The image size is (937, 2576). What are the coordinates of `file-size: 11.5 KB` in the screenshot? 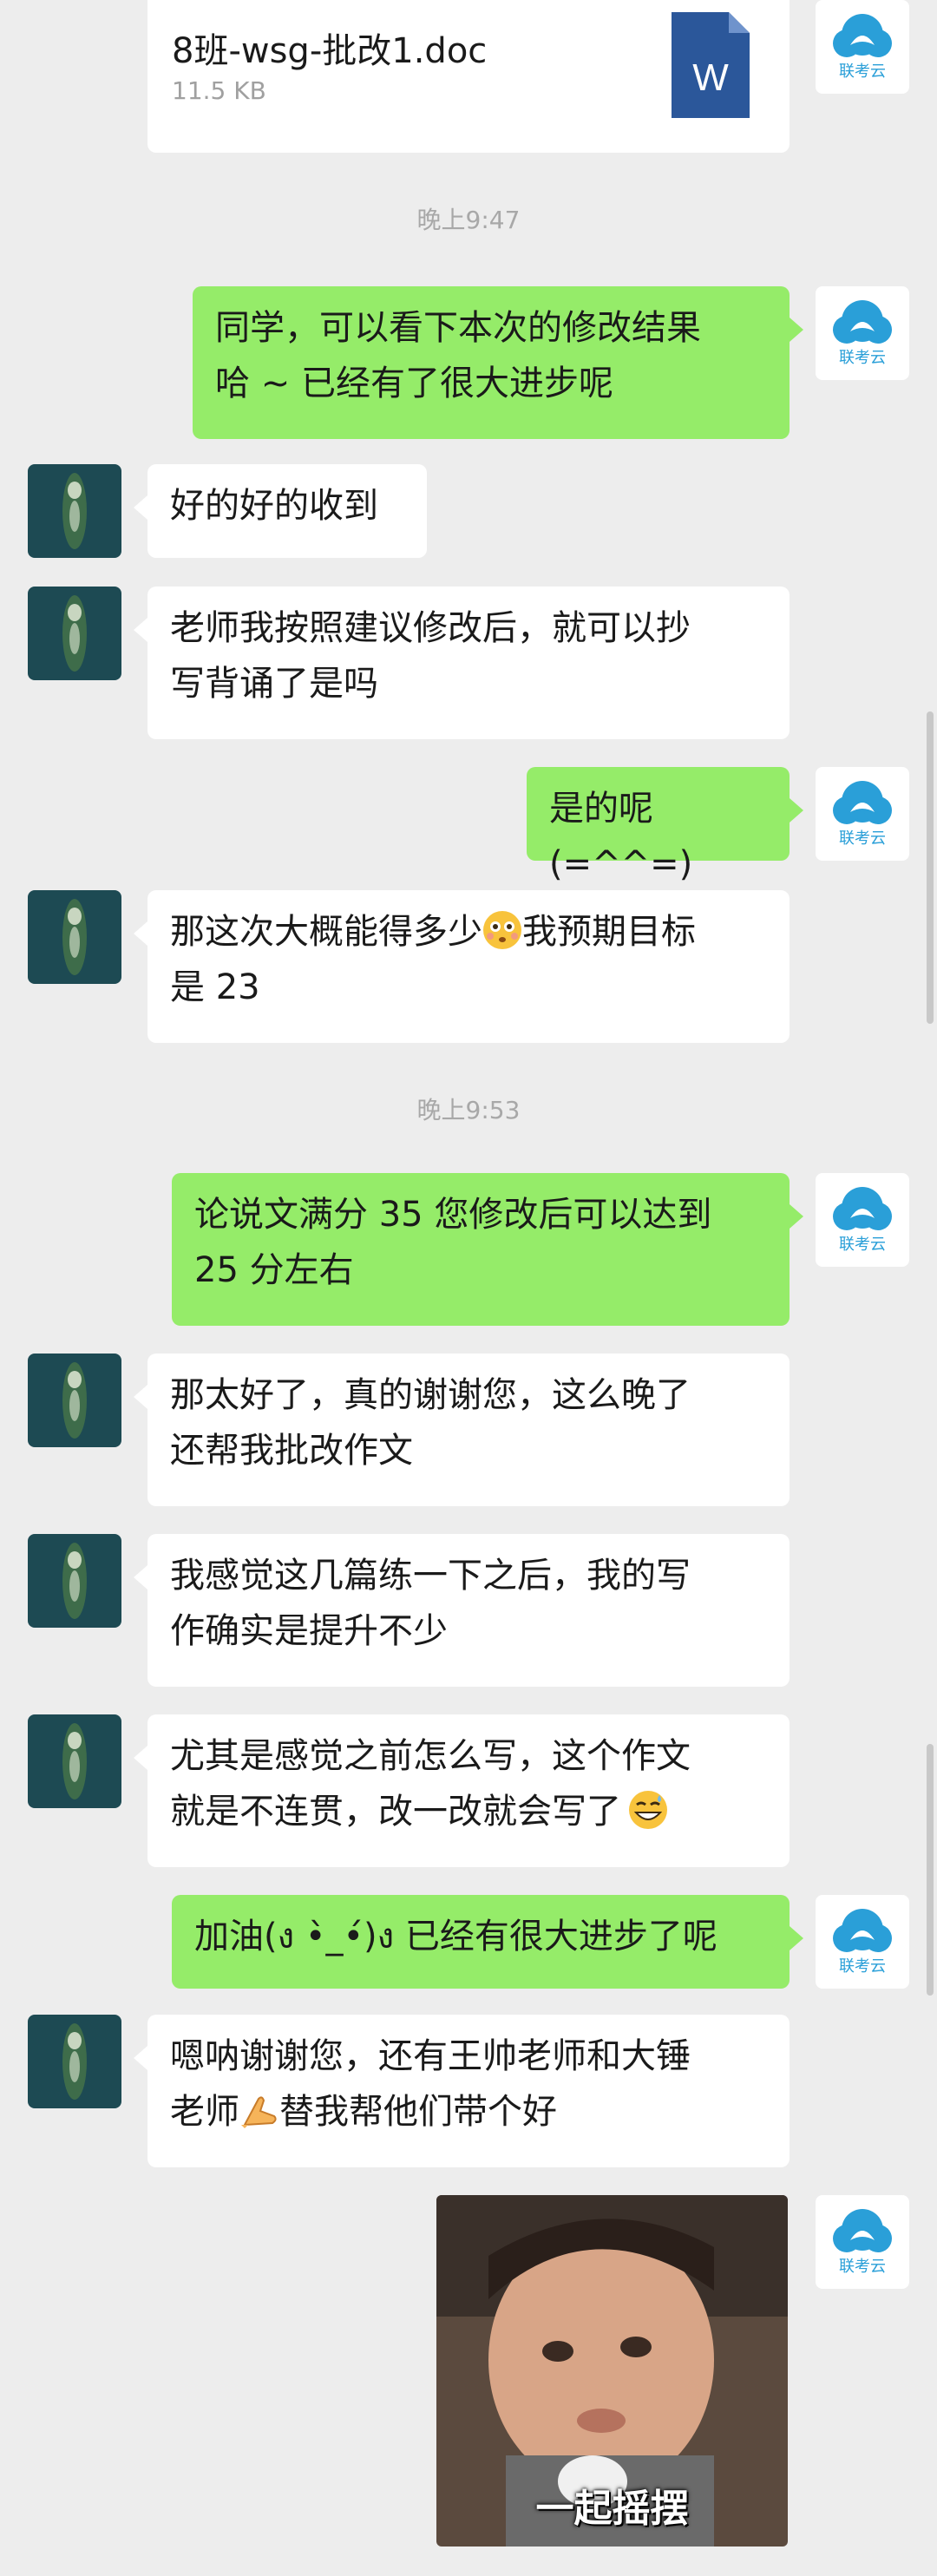 It's located at (219, 90).